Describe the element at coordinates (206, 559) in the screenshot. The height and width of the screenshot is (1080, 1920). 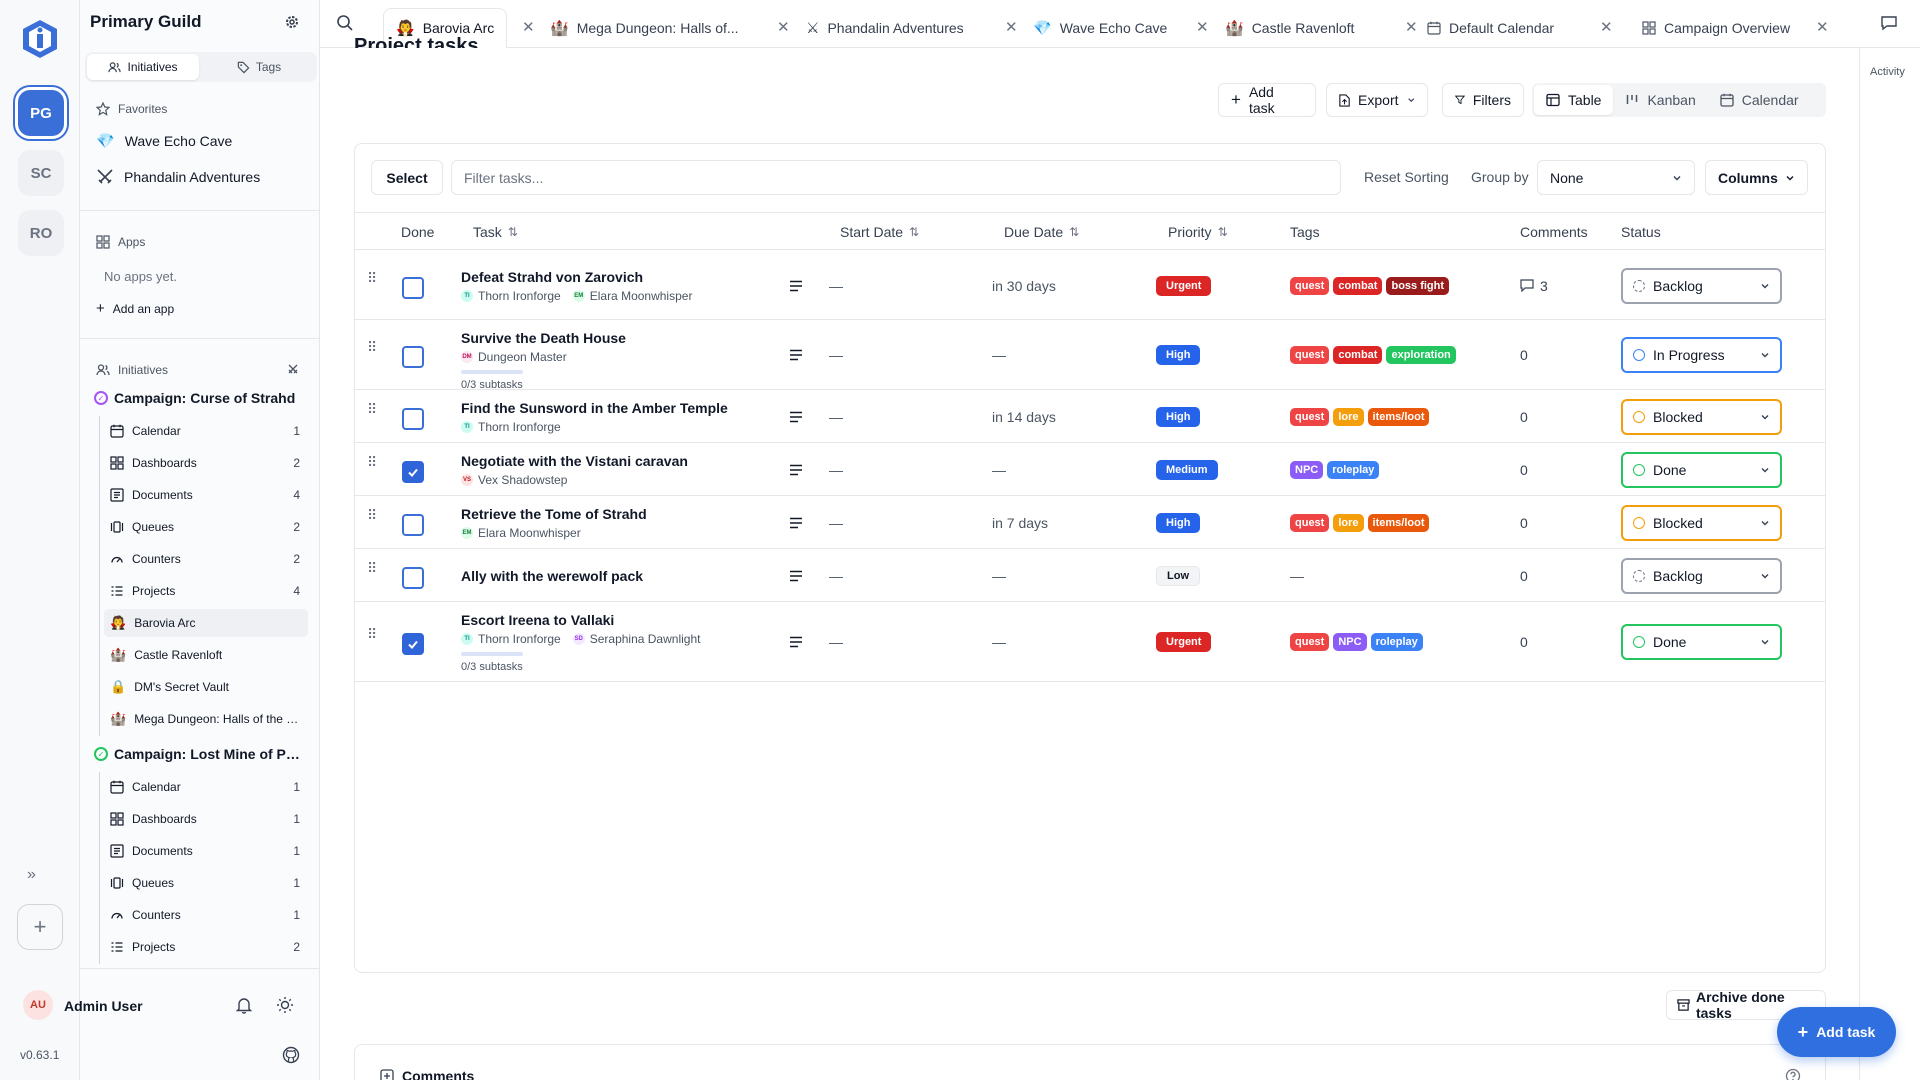
I see `sidebar-item: Counters 2` at that location.